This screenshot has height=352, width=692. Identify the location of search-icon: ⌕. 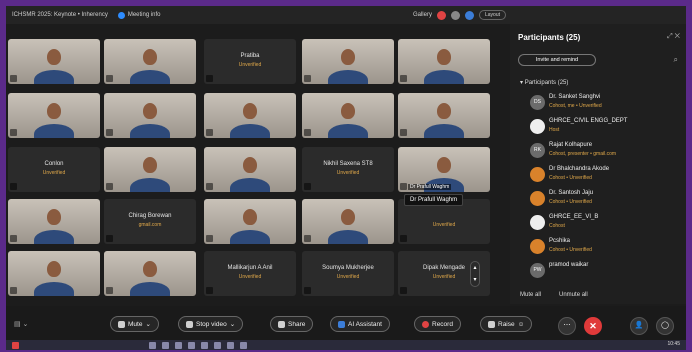
(676, 60).